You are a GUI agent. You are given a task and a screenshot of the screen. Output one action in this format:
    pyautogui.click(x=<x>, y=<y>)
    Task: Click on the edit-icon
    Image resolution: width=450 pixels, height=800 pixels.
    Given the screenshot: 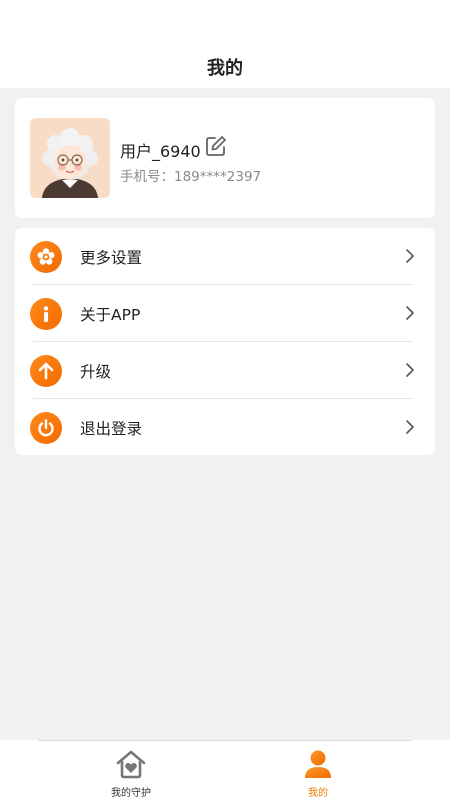 What is the action you would take?
    pyautogui.click(x=216, y=146)
    